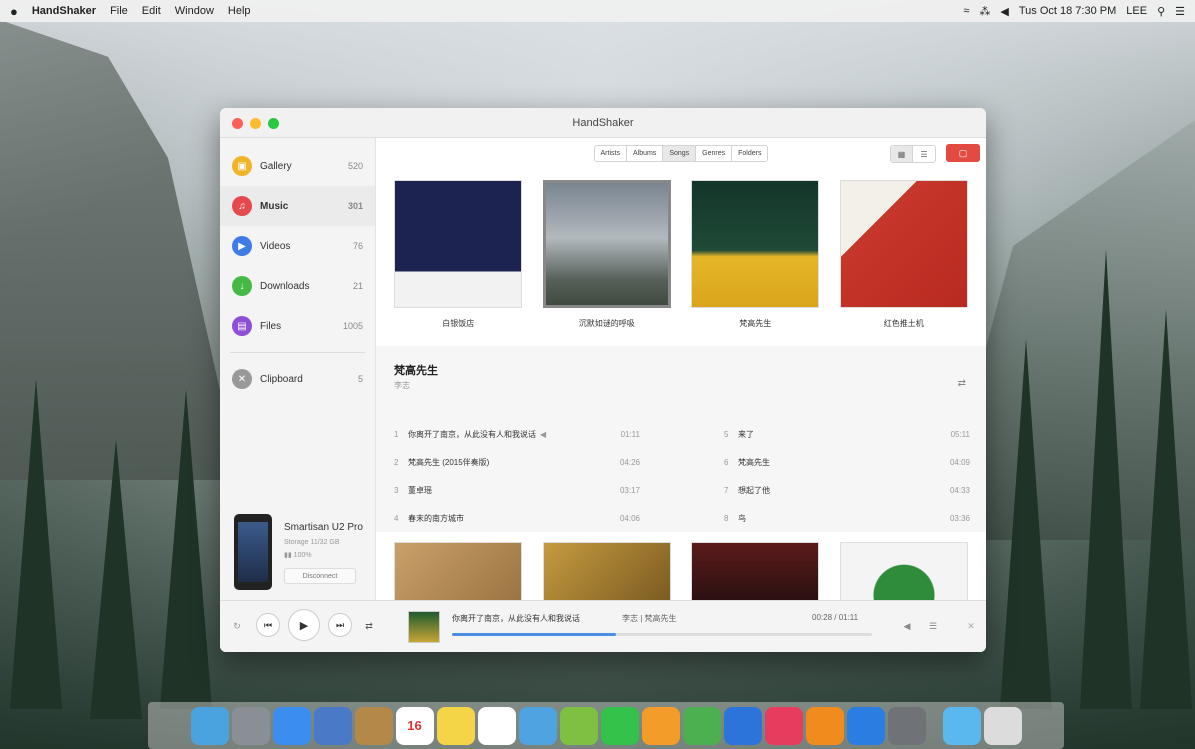 The width and height of the screenshot is (1195, 749). I want to click on progress-bar, so click(662, 634).